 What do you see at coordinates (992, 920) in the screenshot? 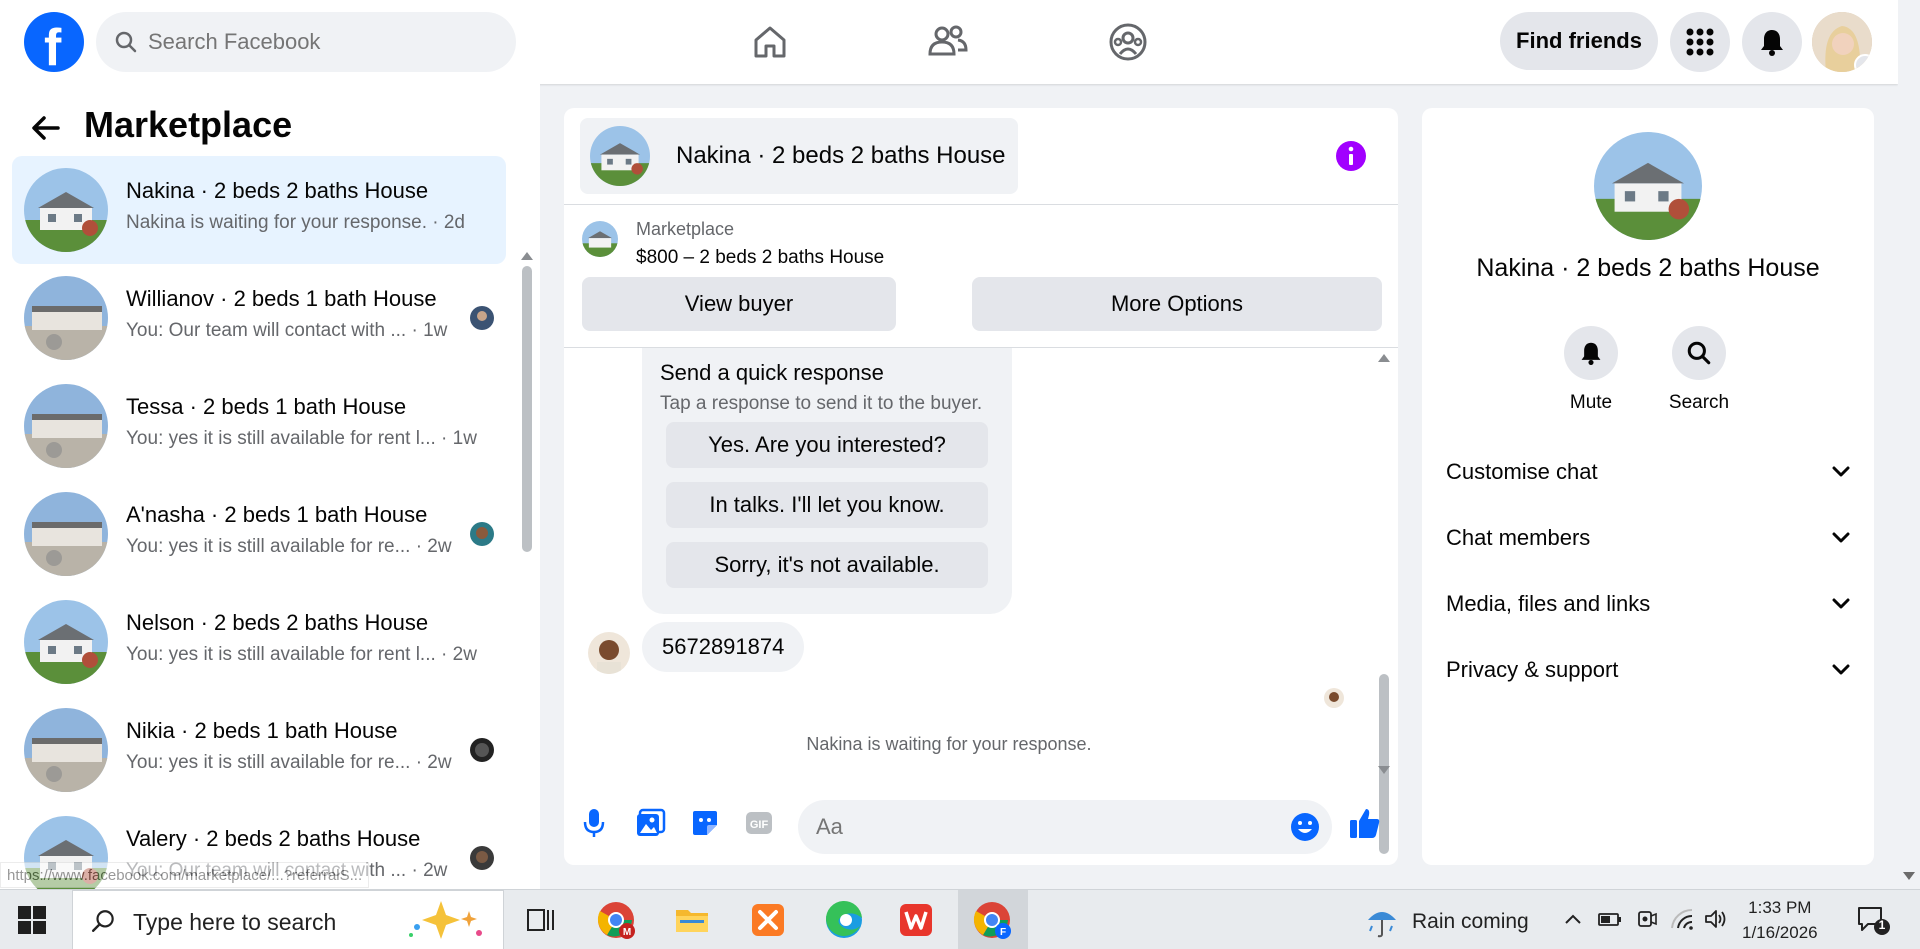
I see `chrome-facebook-icon: F` at bounding box center [992, 920].